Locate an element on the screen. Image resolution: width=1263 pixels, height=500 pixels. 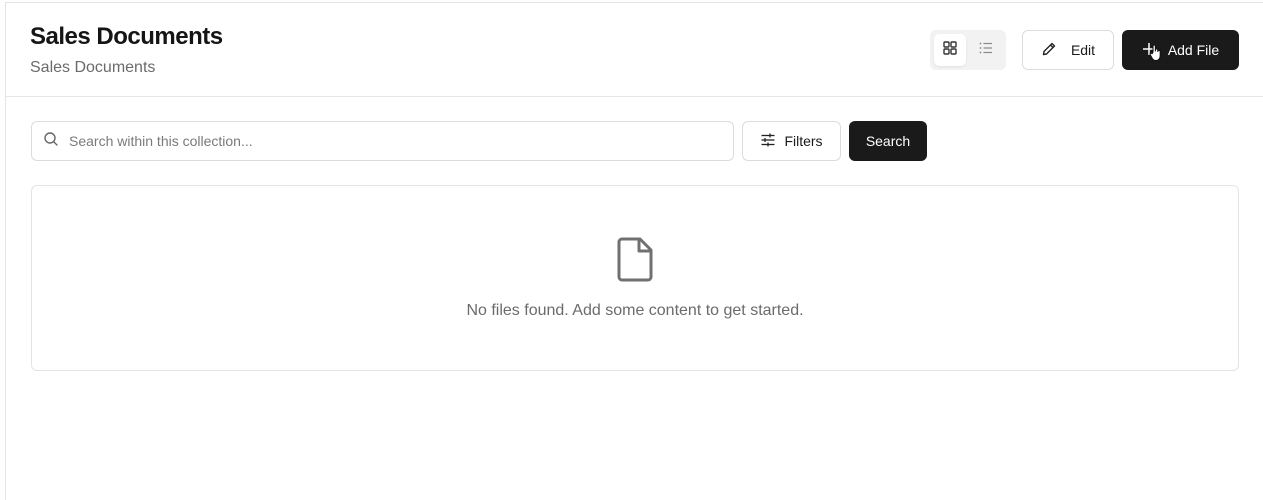
search-button-label: Search is located at coordinates (888, 141).